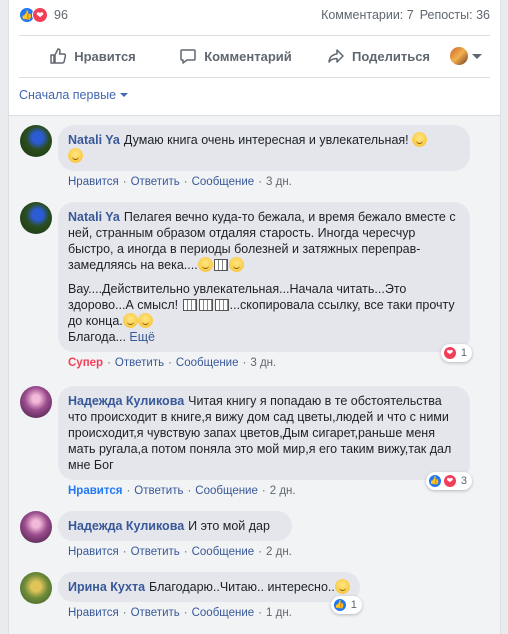  Describe the element at coordinates (172, 363) in the screenshot. I see `comment-actions: Супер · Ответить · Сообщение · 3 дн.` at that location.